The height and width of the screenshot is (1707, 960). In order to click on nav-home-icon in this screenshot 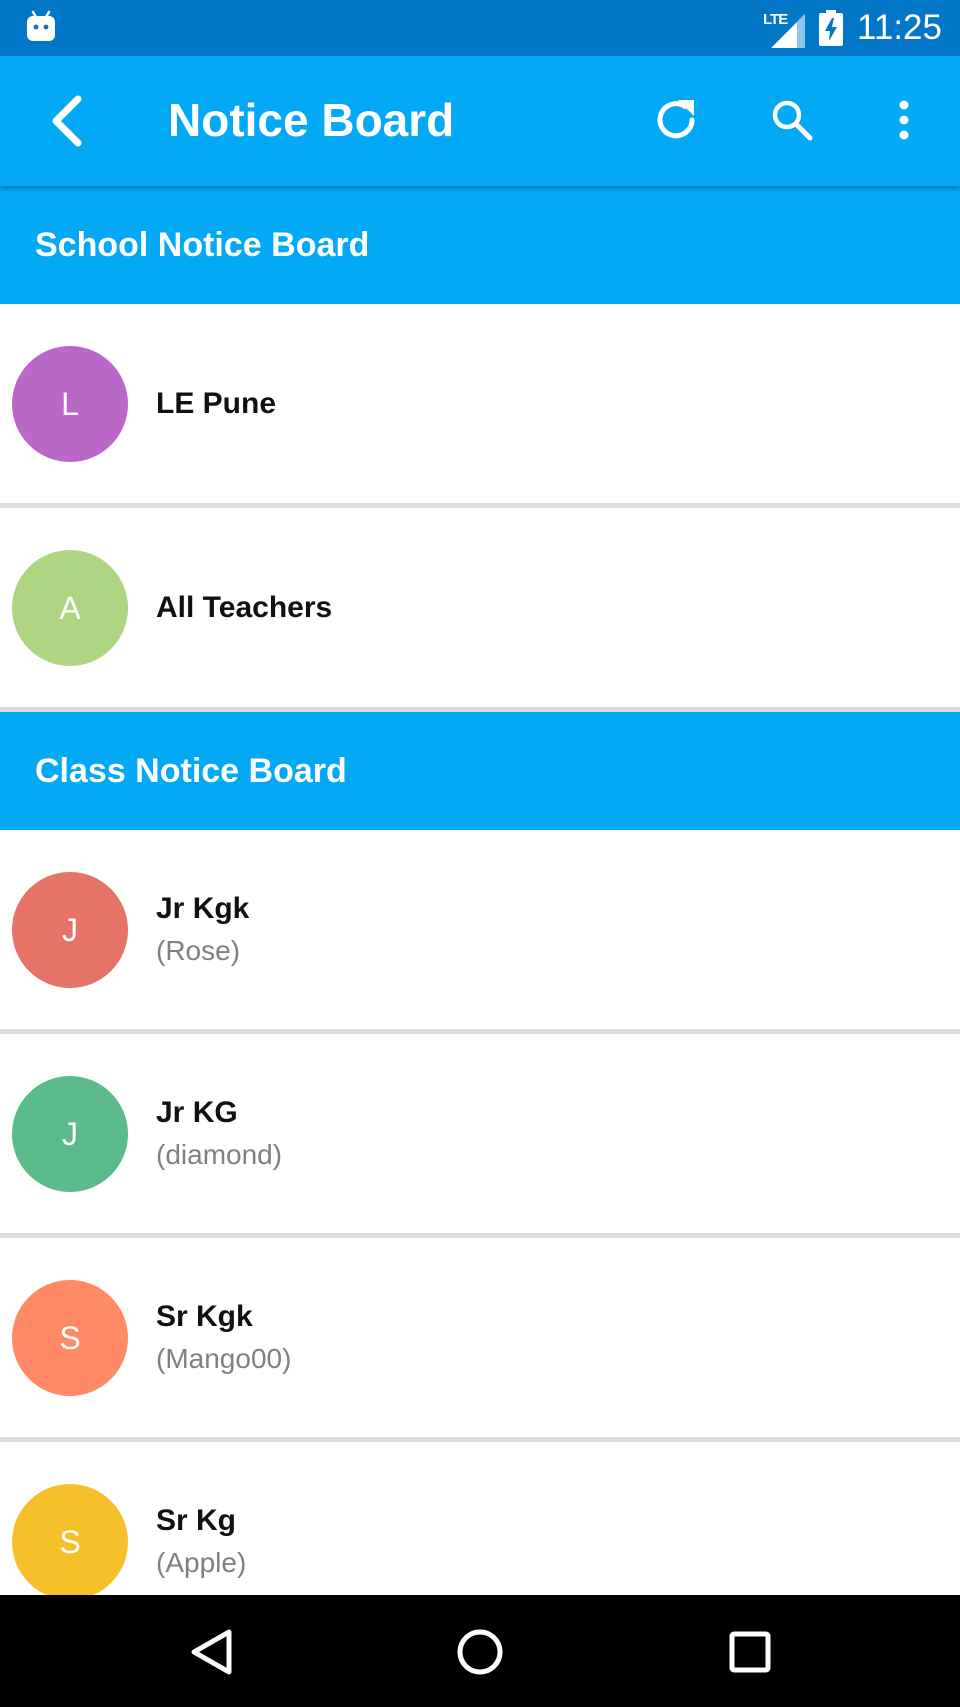, I will do `click(480, 1652)`.